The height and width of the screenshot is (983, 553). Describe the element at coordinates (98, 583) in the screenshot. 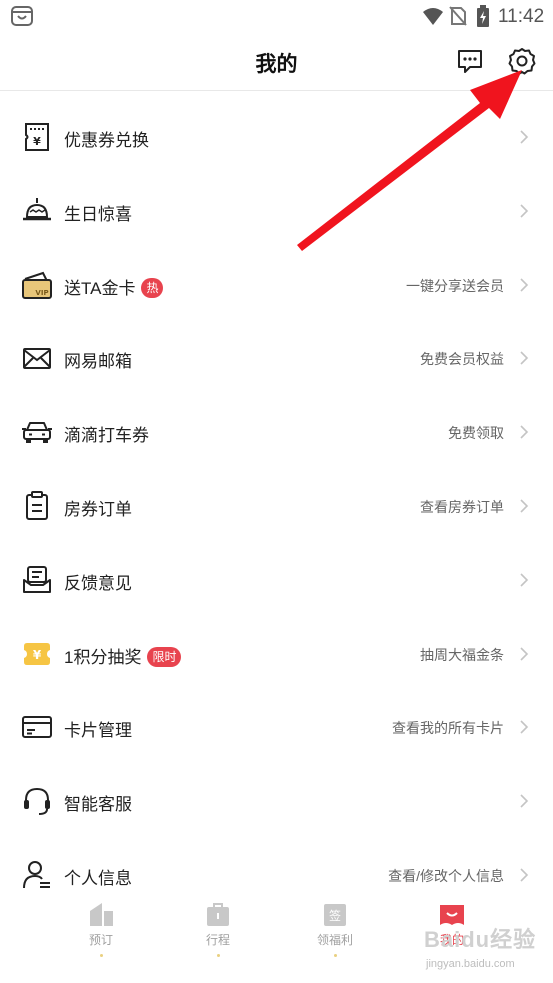

I see `menu-item-label: 反馈意见` at that location.